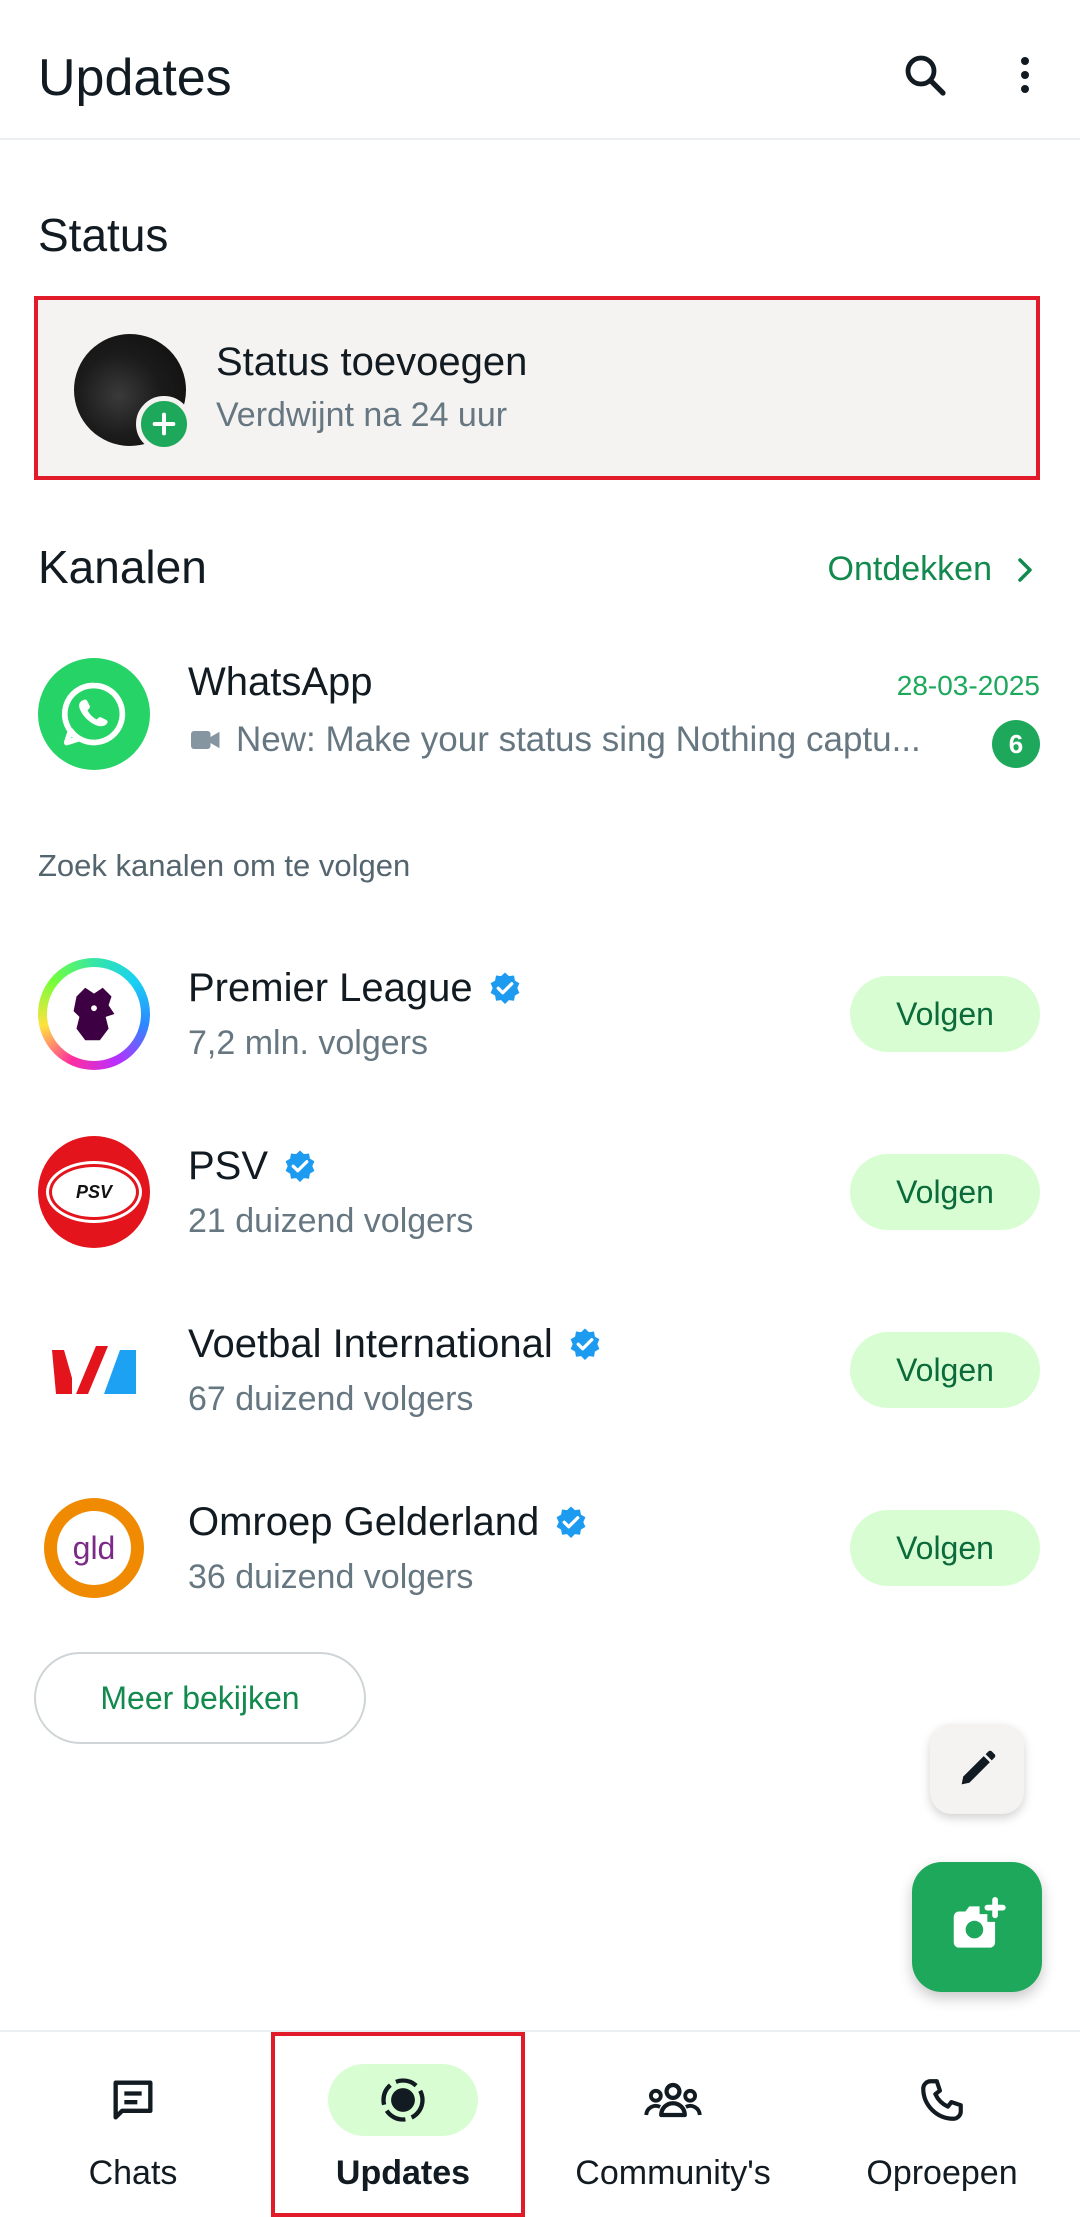  Describe the element at coordinates (331, 1577) in the screenshot. I see `channel-followers: 36 duizend volgers` at that location.